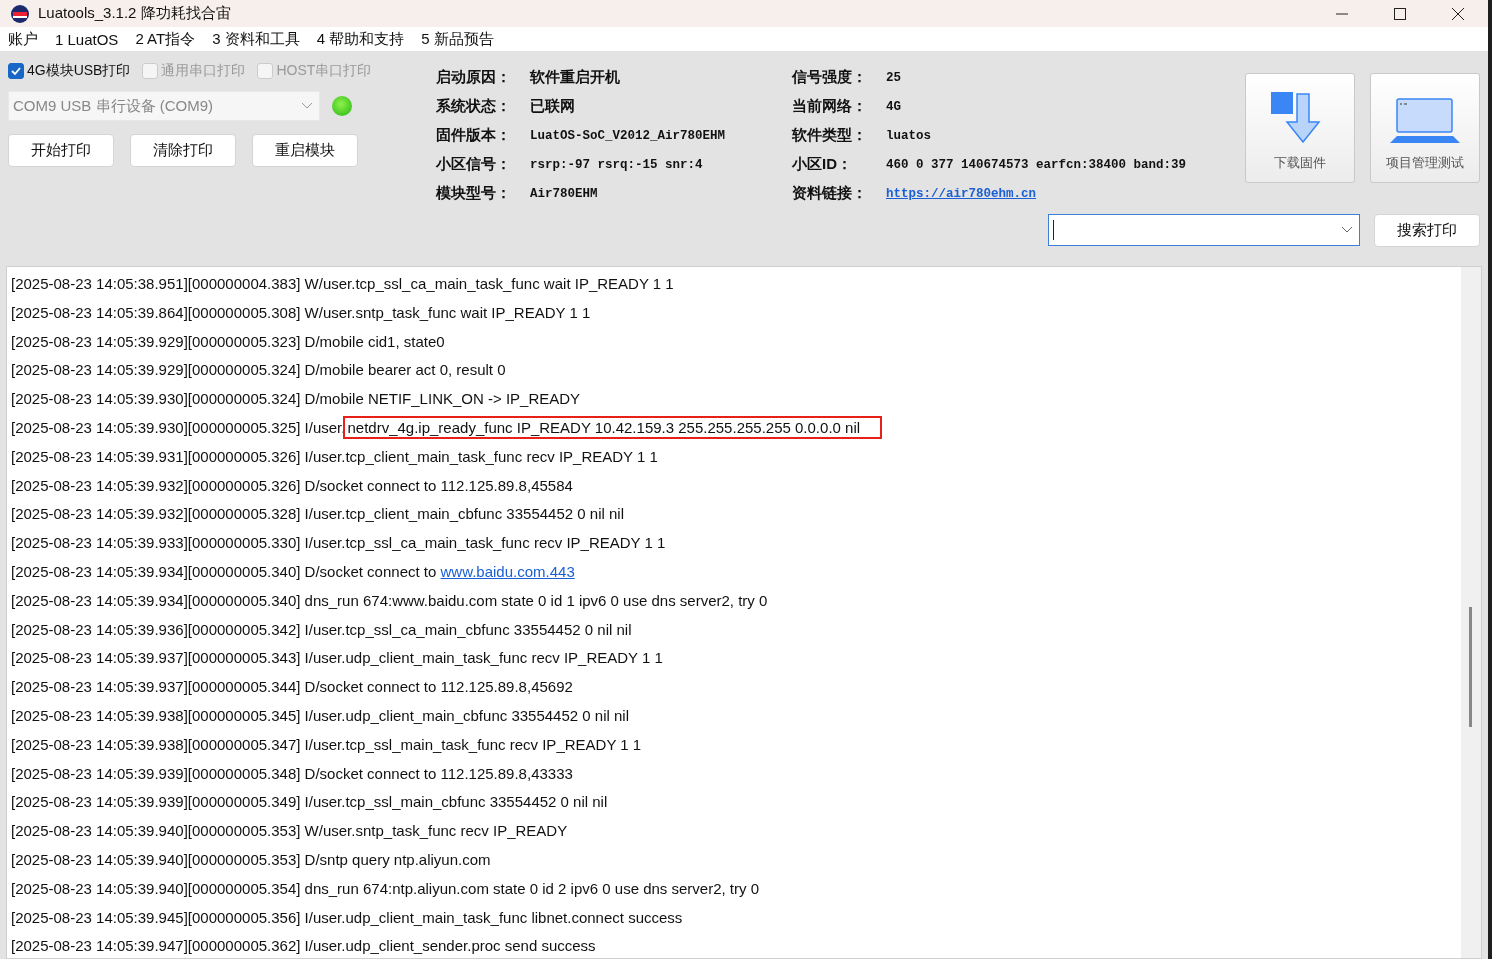  I want to click on log-line: [2025-08-23 14:05:39.932][000000005.328] I/user.tcp_client_main_cbfunc 33554452 0 nil nil, so click(318, 514).